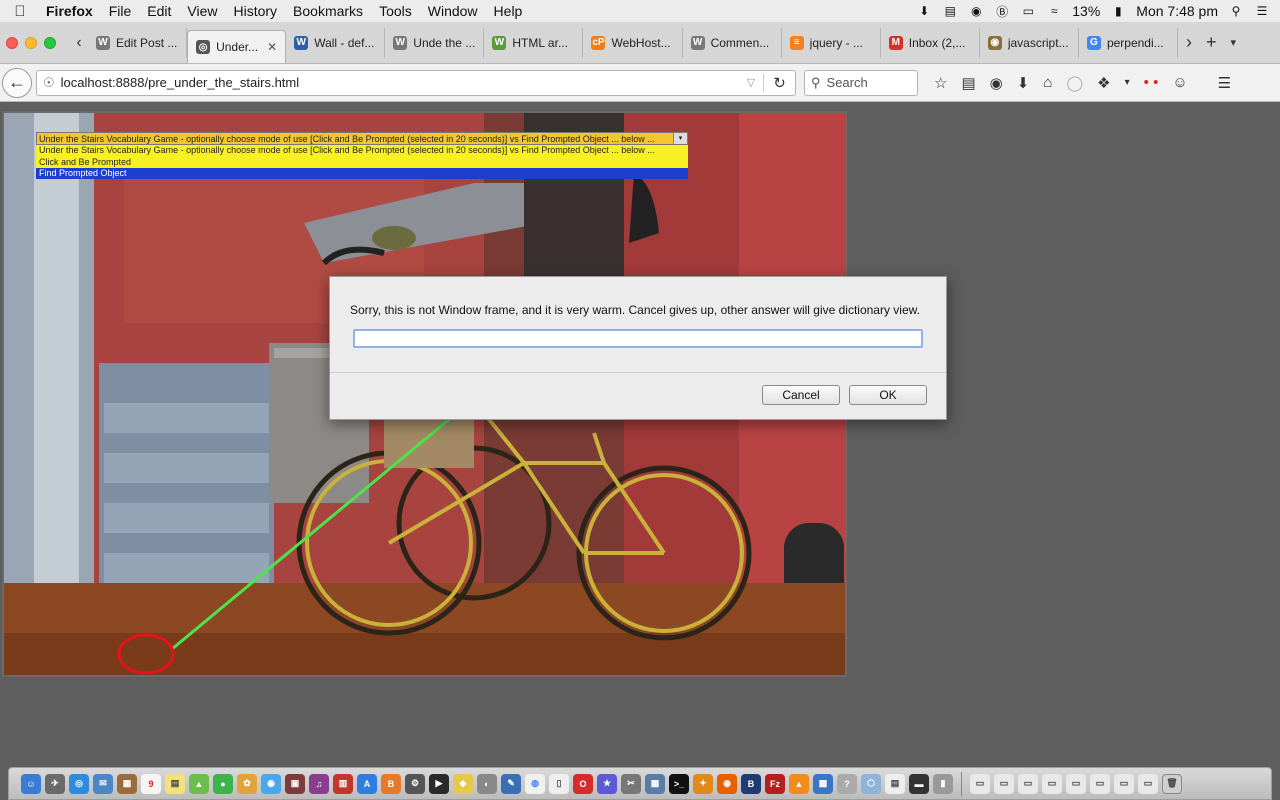 This screenshot has width=1280, height=800. Describe the element at coordinates (31, 783) in the screenshot. I see `finder-icon: ☺` at that location.